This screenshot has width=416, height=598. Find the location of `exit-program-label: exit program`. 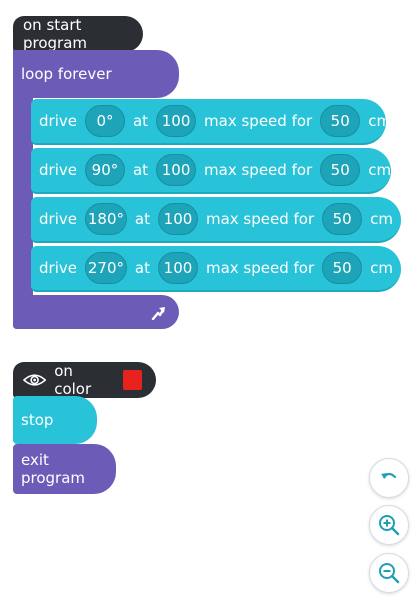

exit-program-label: exit program is located at coordinates (53, 469).